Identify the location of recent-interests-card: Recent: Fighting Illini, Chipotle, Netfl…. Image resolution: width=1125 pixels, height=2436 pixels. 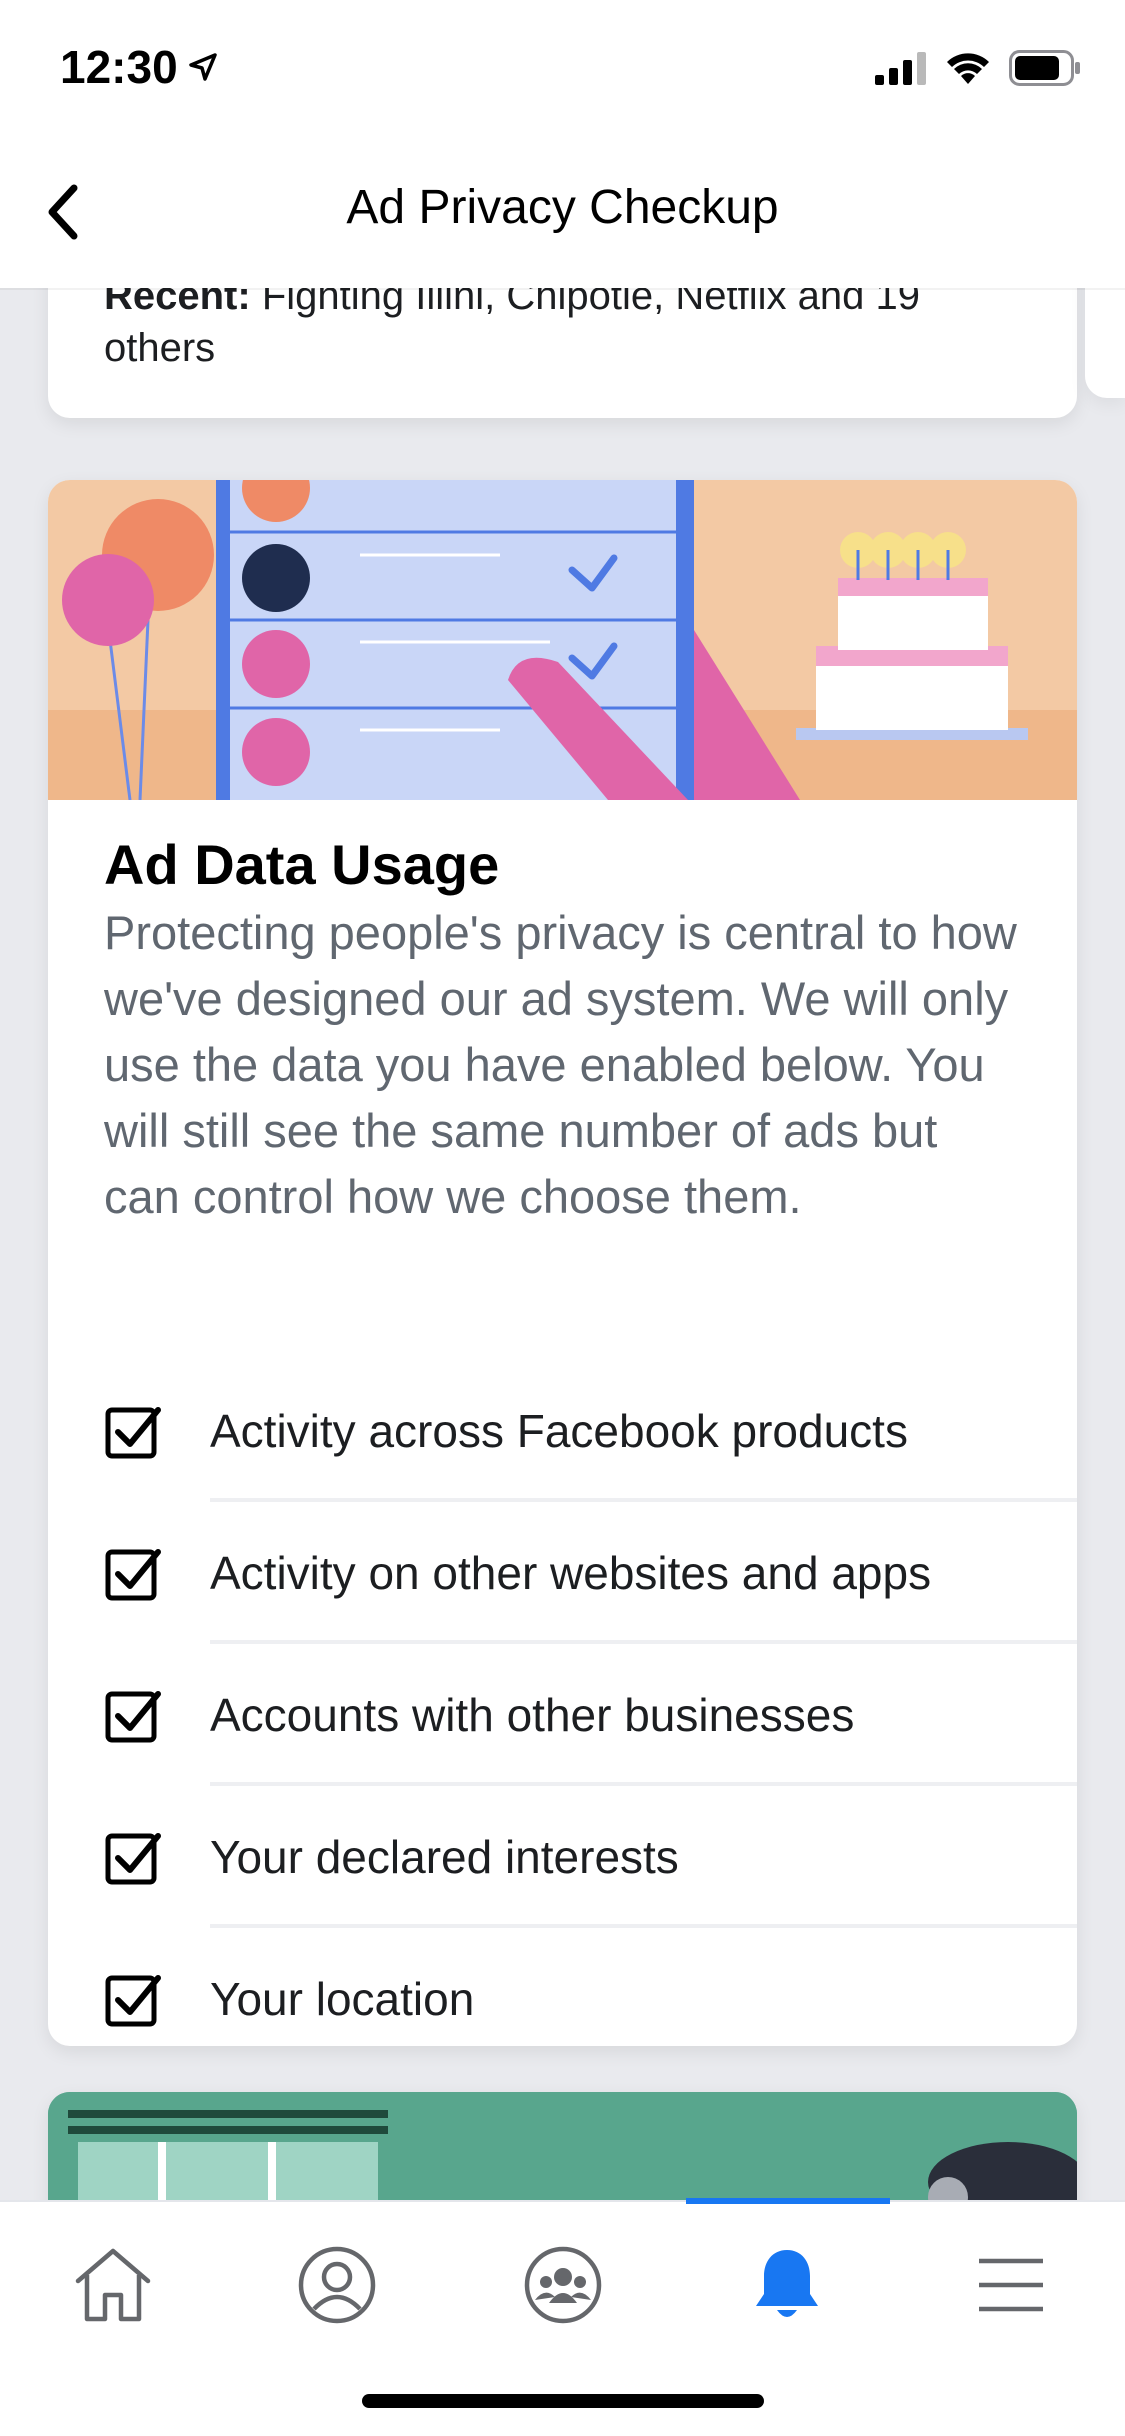
(562, 353).